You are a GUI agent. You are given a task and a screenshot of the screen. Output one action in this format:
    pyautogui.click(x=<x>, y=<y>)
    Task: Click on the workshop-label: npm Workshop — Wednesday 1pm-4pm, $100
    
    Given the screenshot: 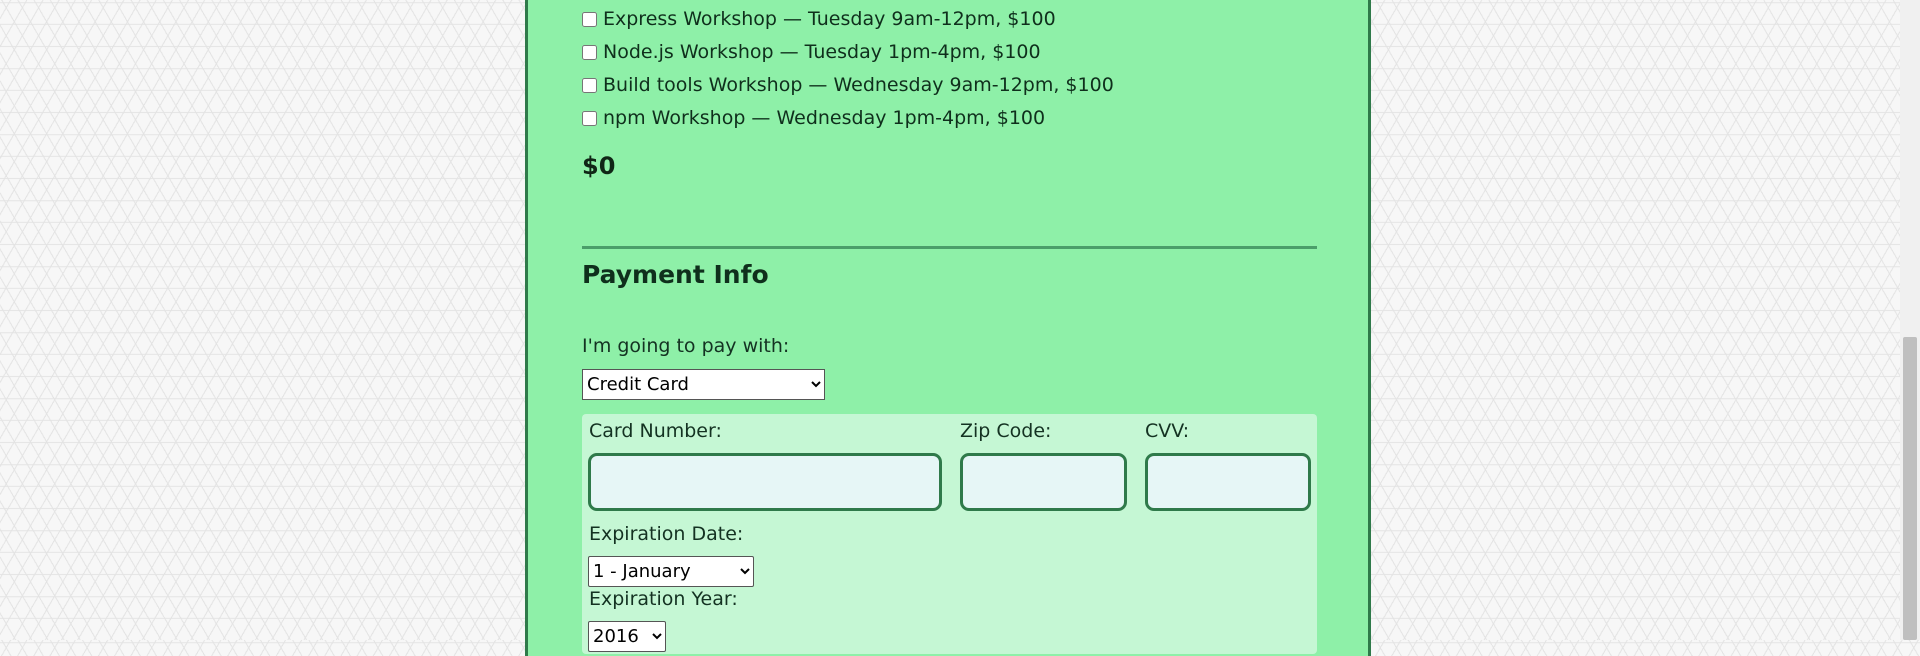 What is the action you would take?
    pyautogui.click(x=824, y=118)
    